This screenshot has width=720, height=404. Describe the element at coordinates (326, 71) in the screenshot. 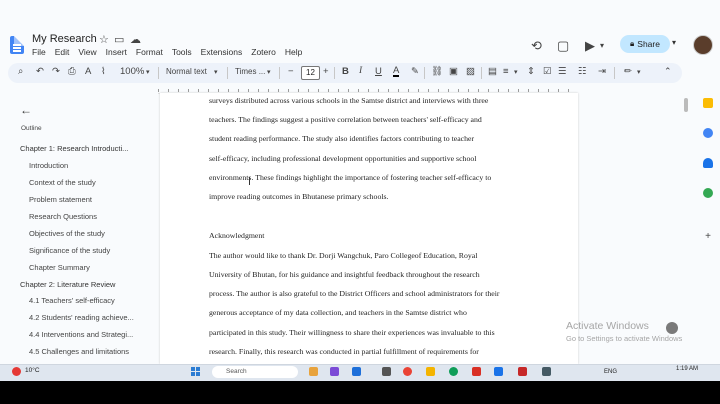

I see `increase-font-size-button: +` at that location.